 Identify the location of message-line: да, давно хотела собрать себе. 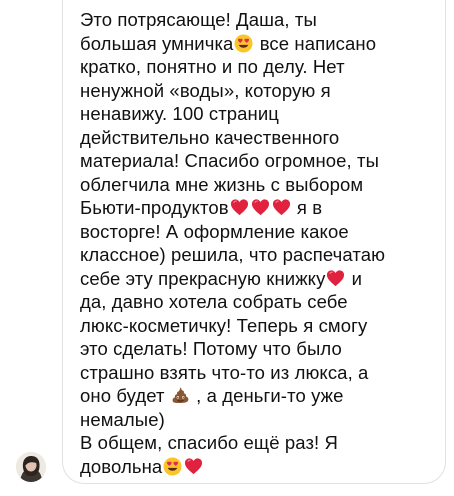
(263, 302).